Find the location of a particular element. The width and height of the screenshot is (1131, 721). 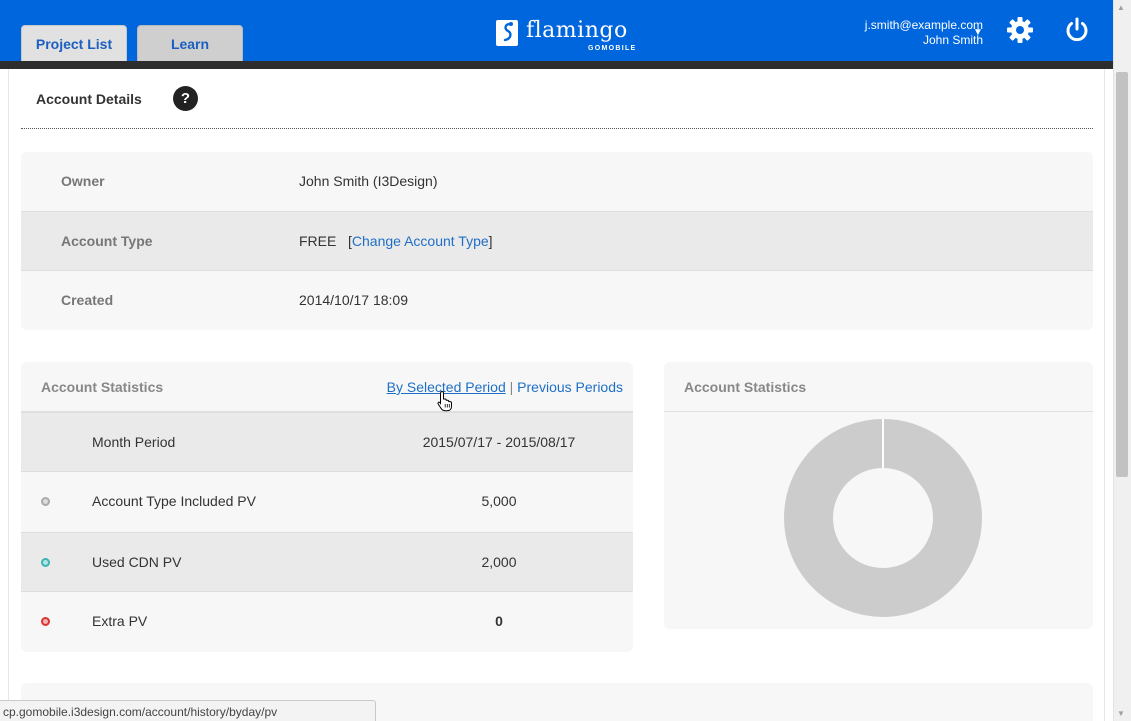

detail-row-account-type: Account Type FREE [Change Account Type] is located at coordinates (557, 241).